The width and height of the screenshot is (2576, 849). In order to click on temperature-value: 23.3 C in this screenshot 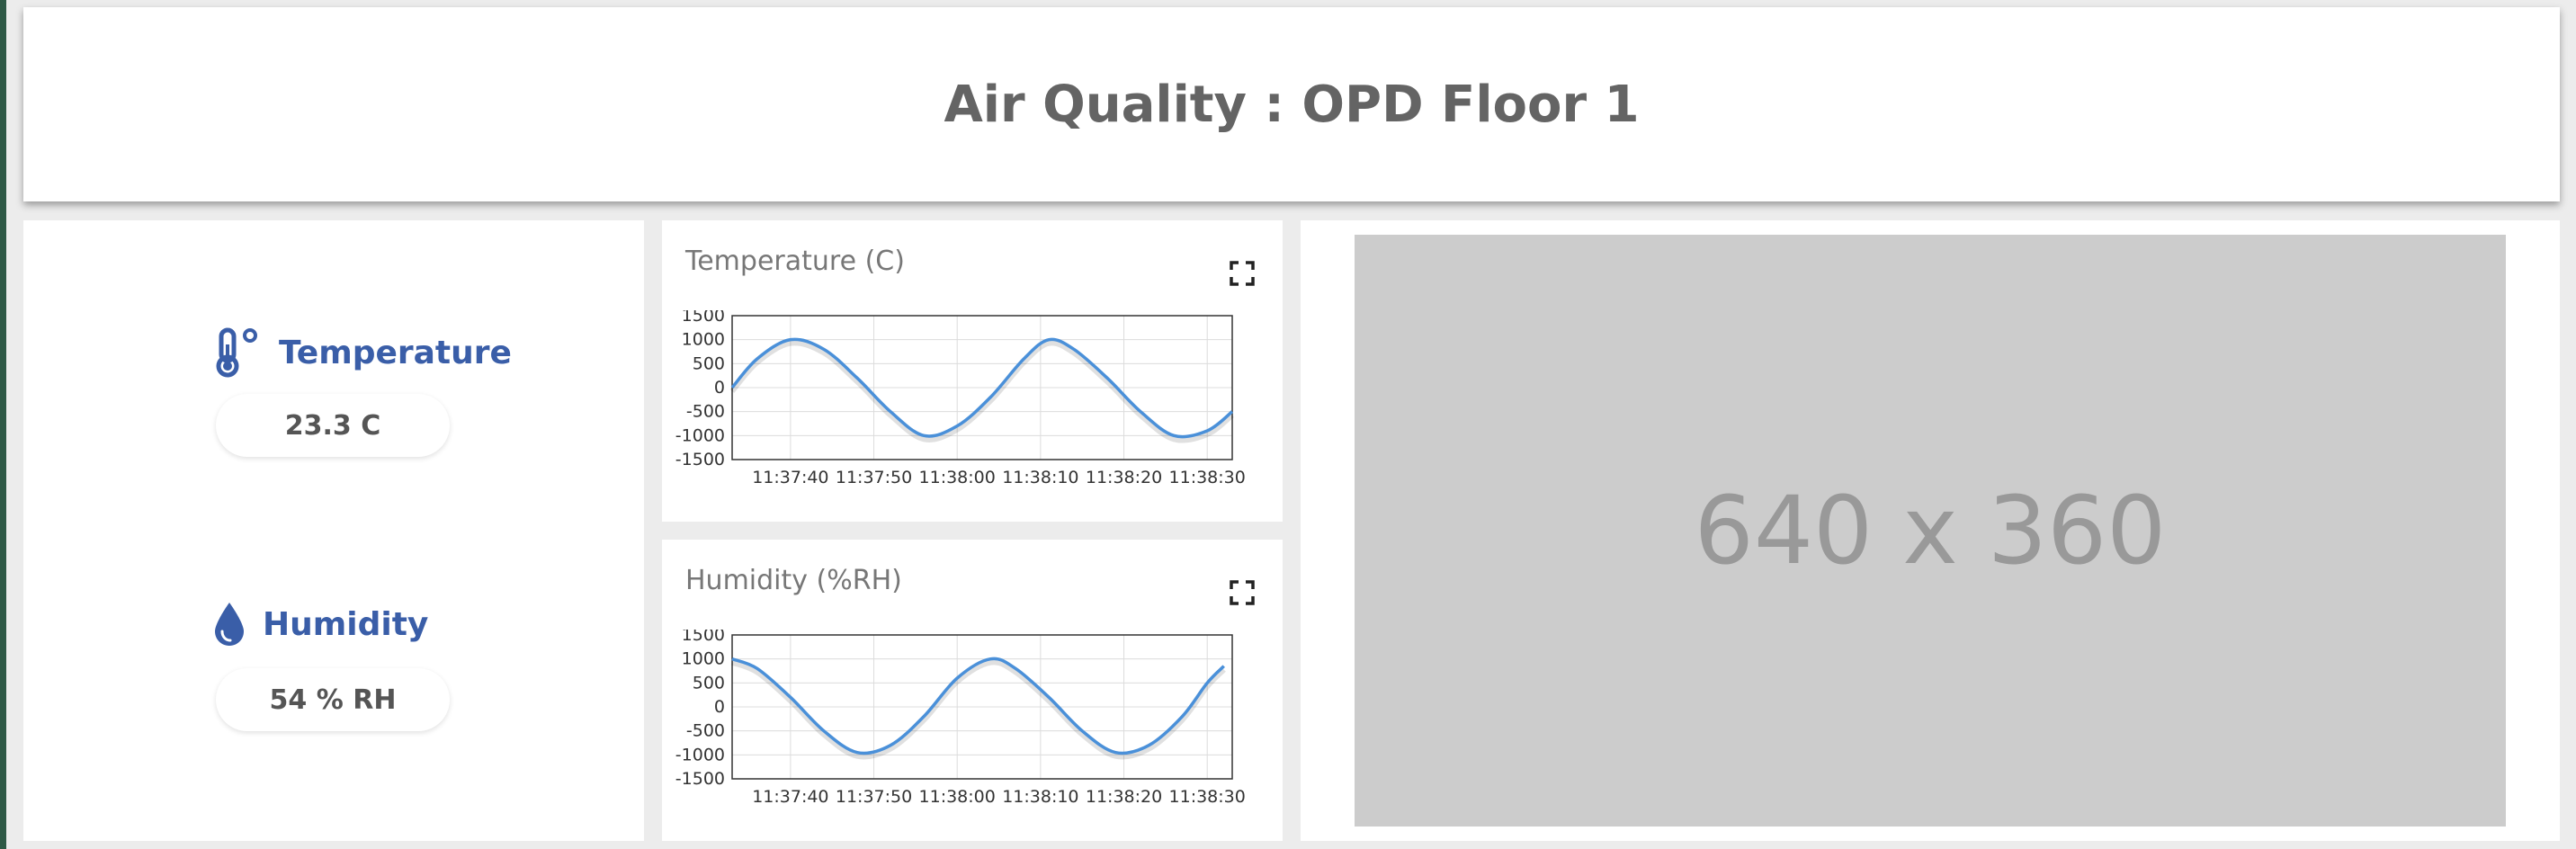, I will do `click(332, 425)`.